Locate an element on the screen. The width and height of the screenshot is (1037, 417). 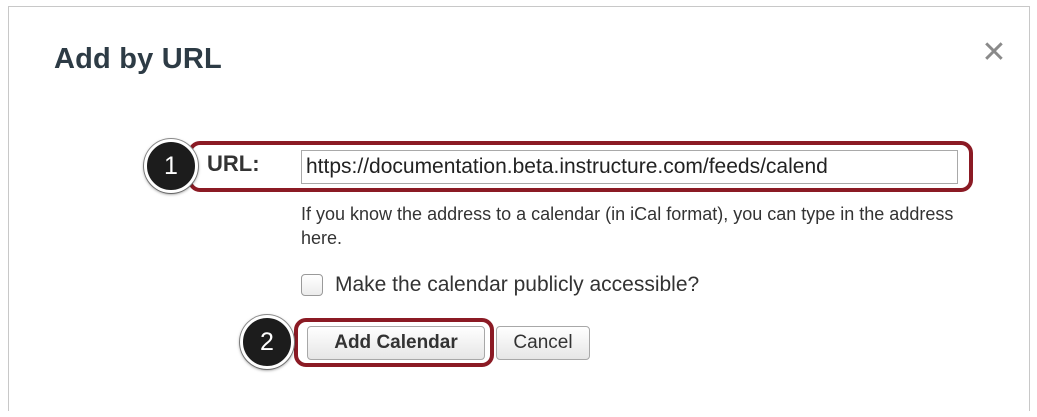
url-label: URL: is located at coordinates (233, 163).